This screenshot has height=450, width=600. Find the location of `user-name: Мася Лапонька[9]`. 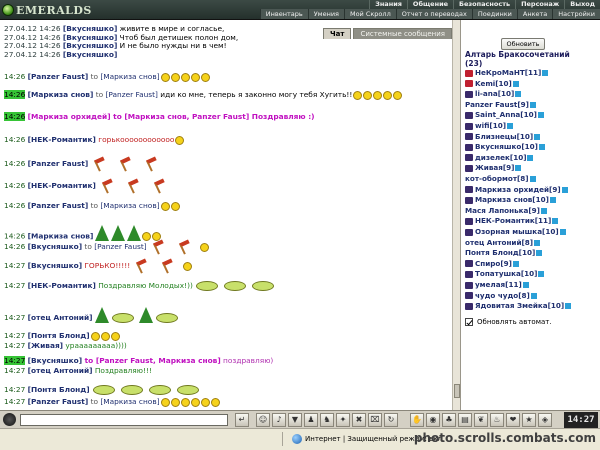

user-name: Мася Лапонька[9] is located at coordinates (502, 210).